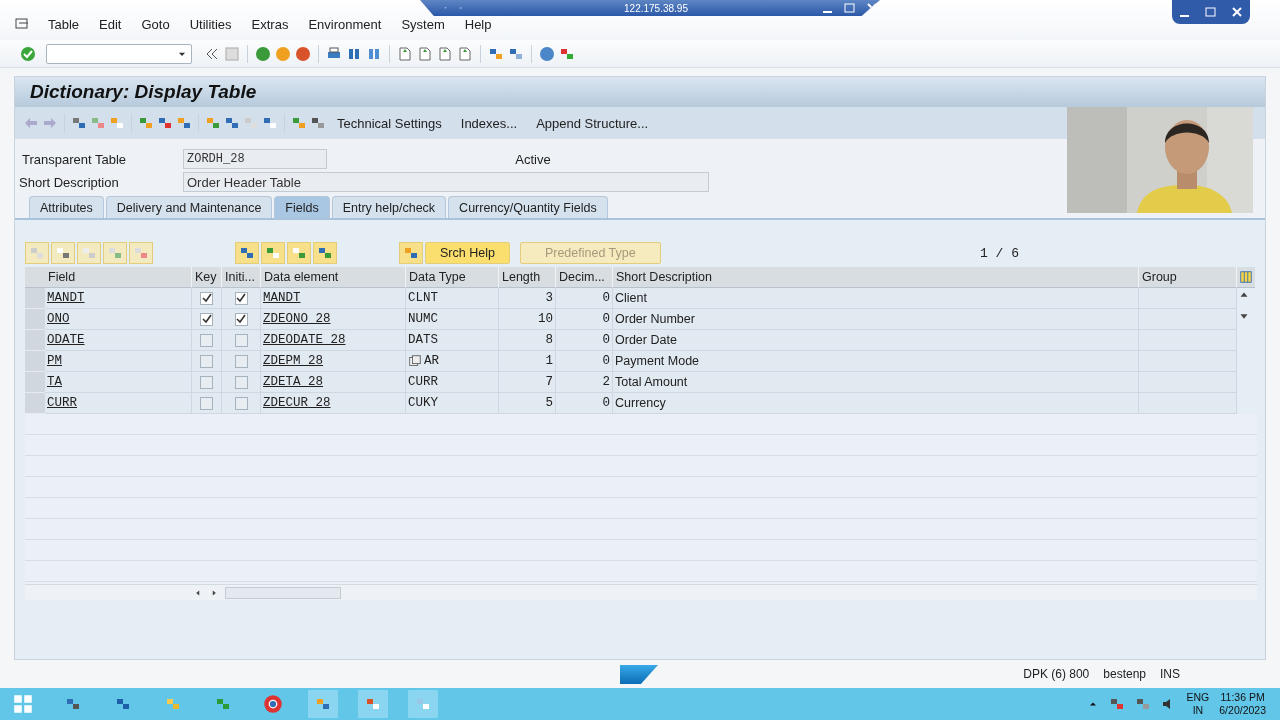 This screenshot has width=1280, height=720. Describe the element at coordinates (876, 298) in the screenshot. I see `table-cell: Client` at that location.